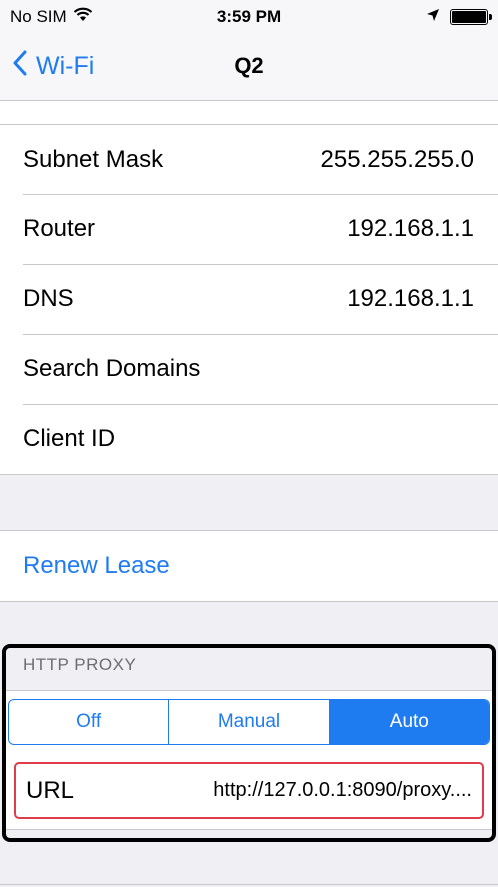  I want to click on location-arrow-icon, so click(433, 17).